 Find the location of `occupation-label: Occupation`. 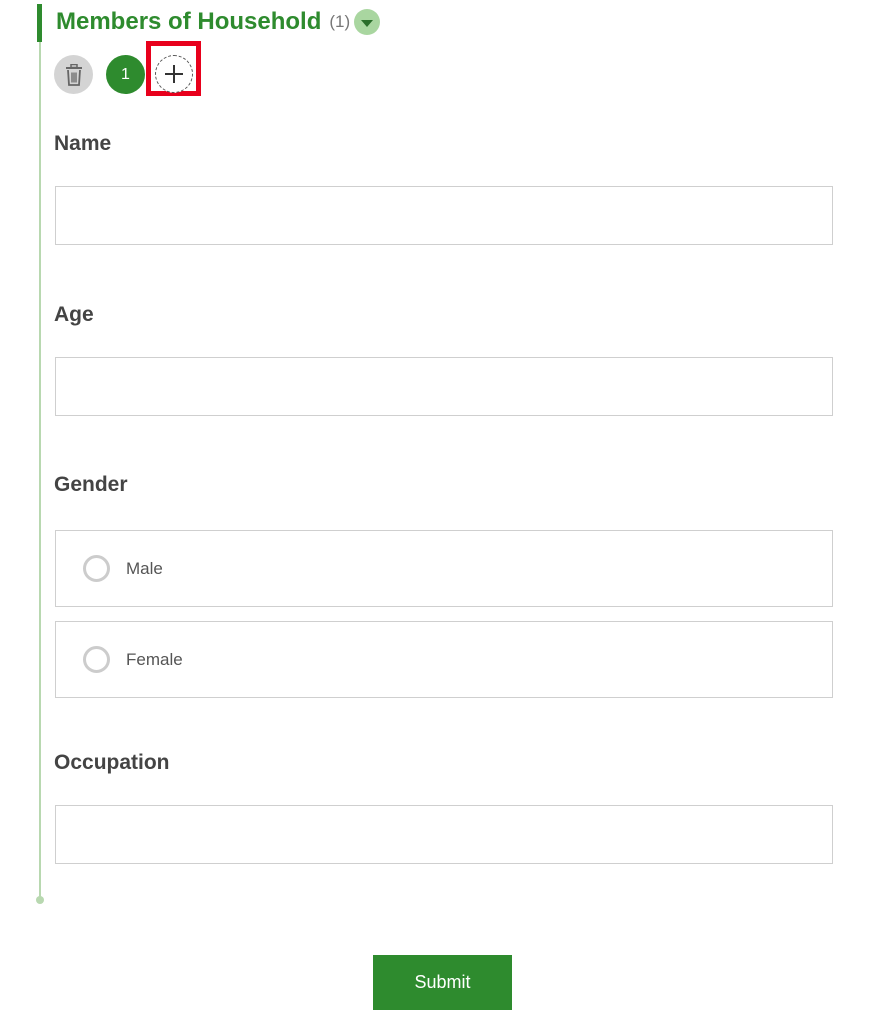

occupation-label: Occupation is located at coordinates (112, 762).